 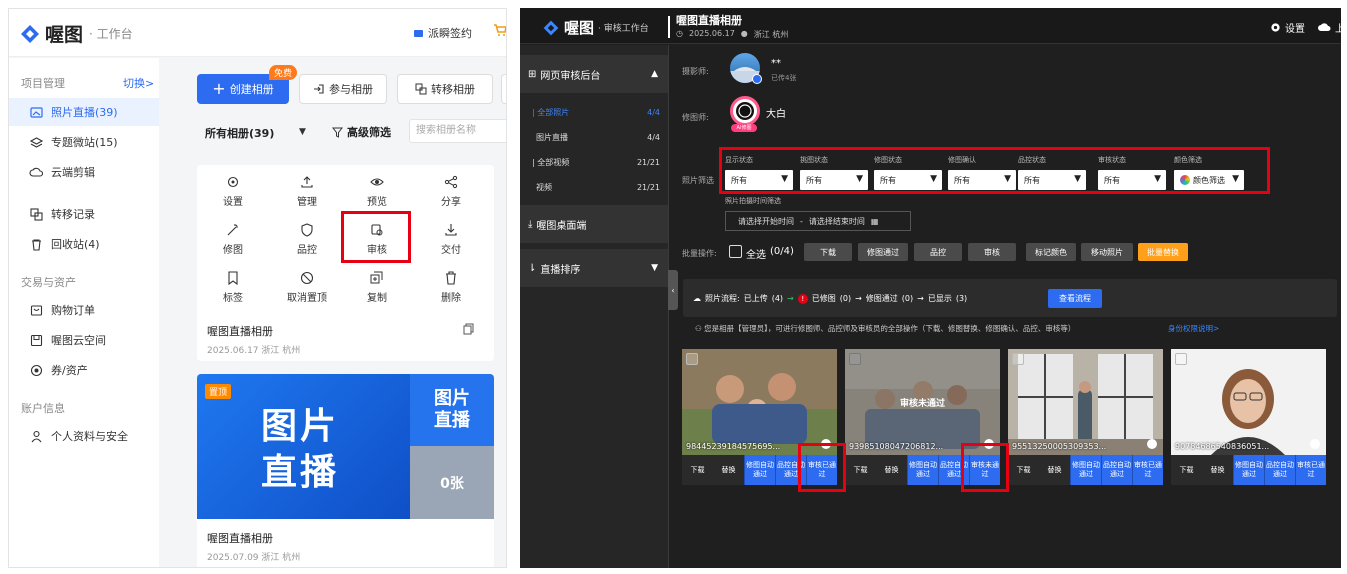 I want to click on retoucher-avatar, so click(x=745, y=111).